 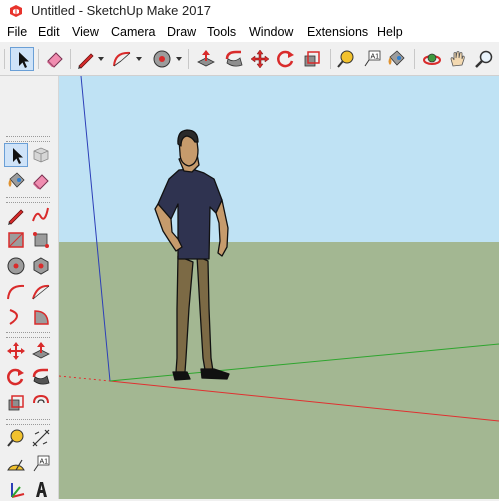 I want to click on dimension-icon, so click(x=41, y=438).